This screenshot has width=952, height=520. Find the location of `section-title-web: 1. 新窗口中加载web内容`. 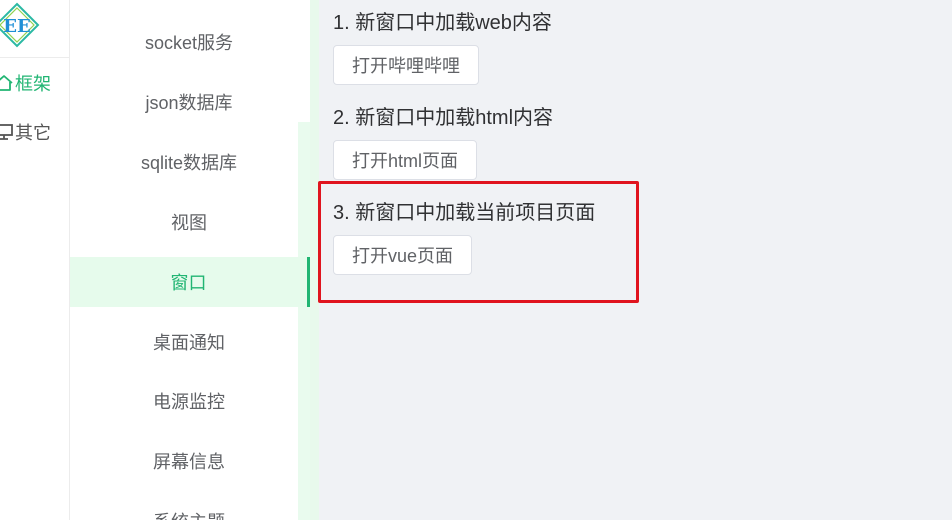

section-title-web: 1. 新窗口中加载web内容 is located at coordinates (442, 23).